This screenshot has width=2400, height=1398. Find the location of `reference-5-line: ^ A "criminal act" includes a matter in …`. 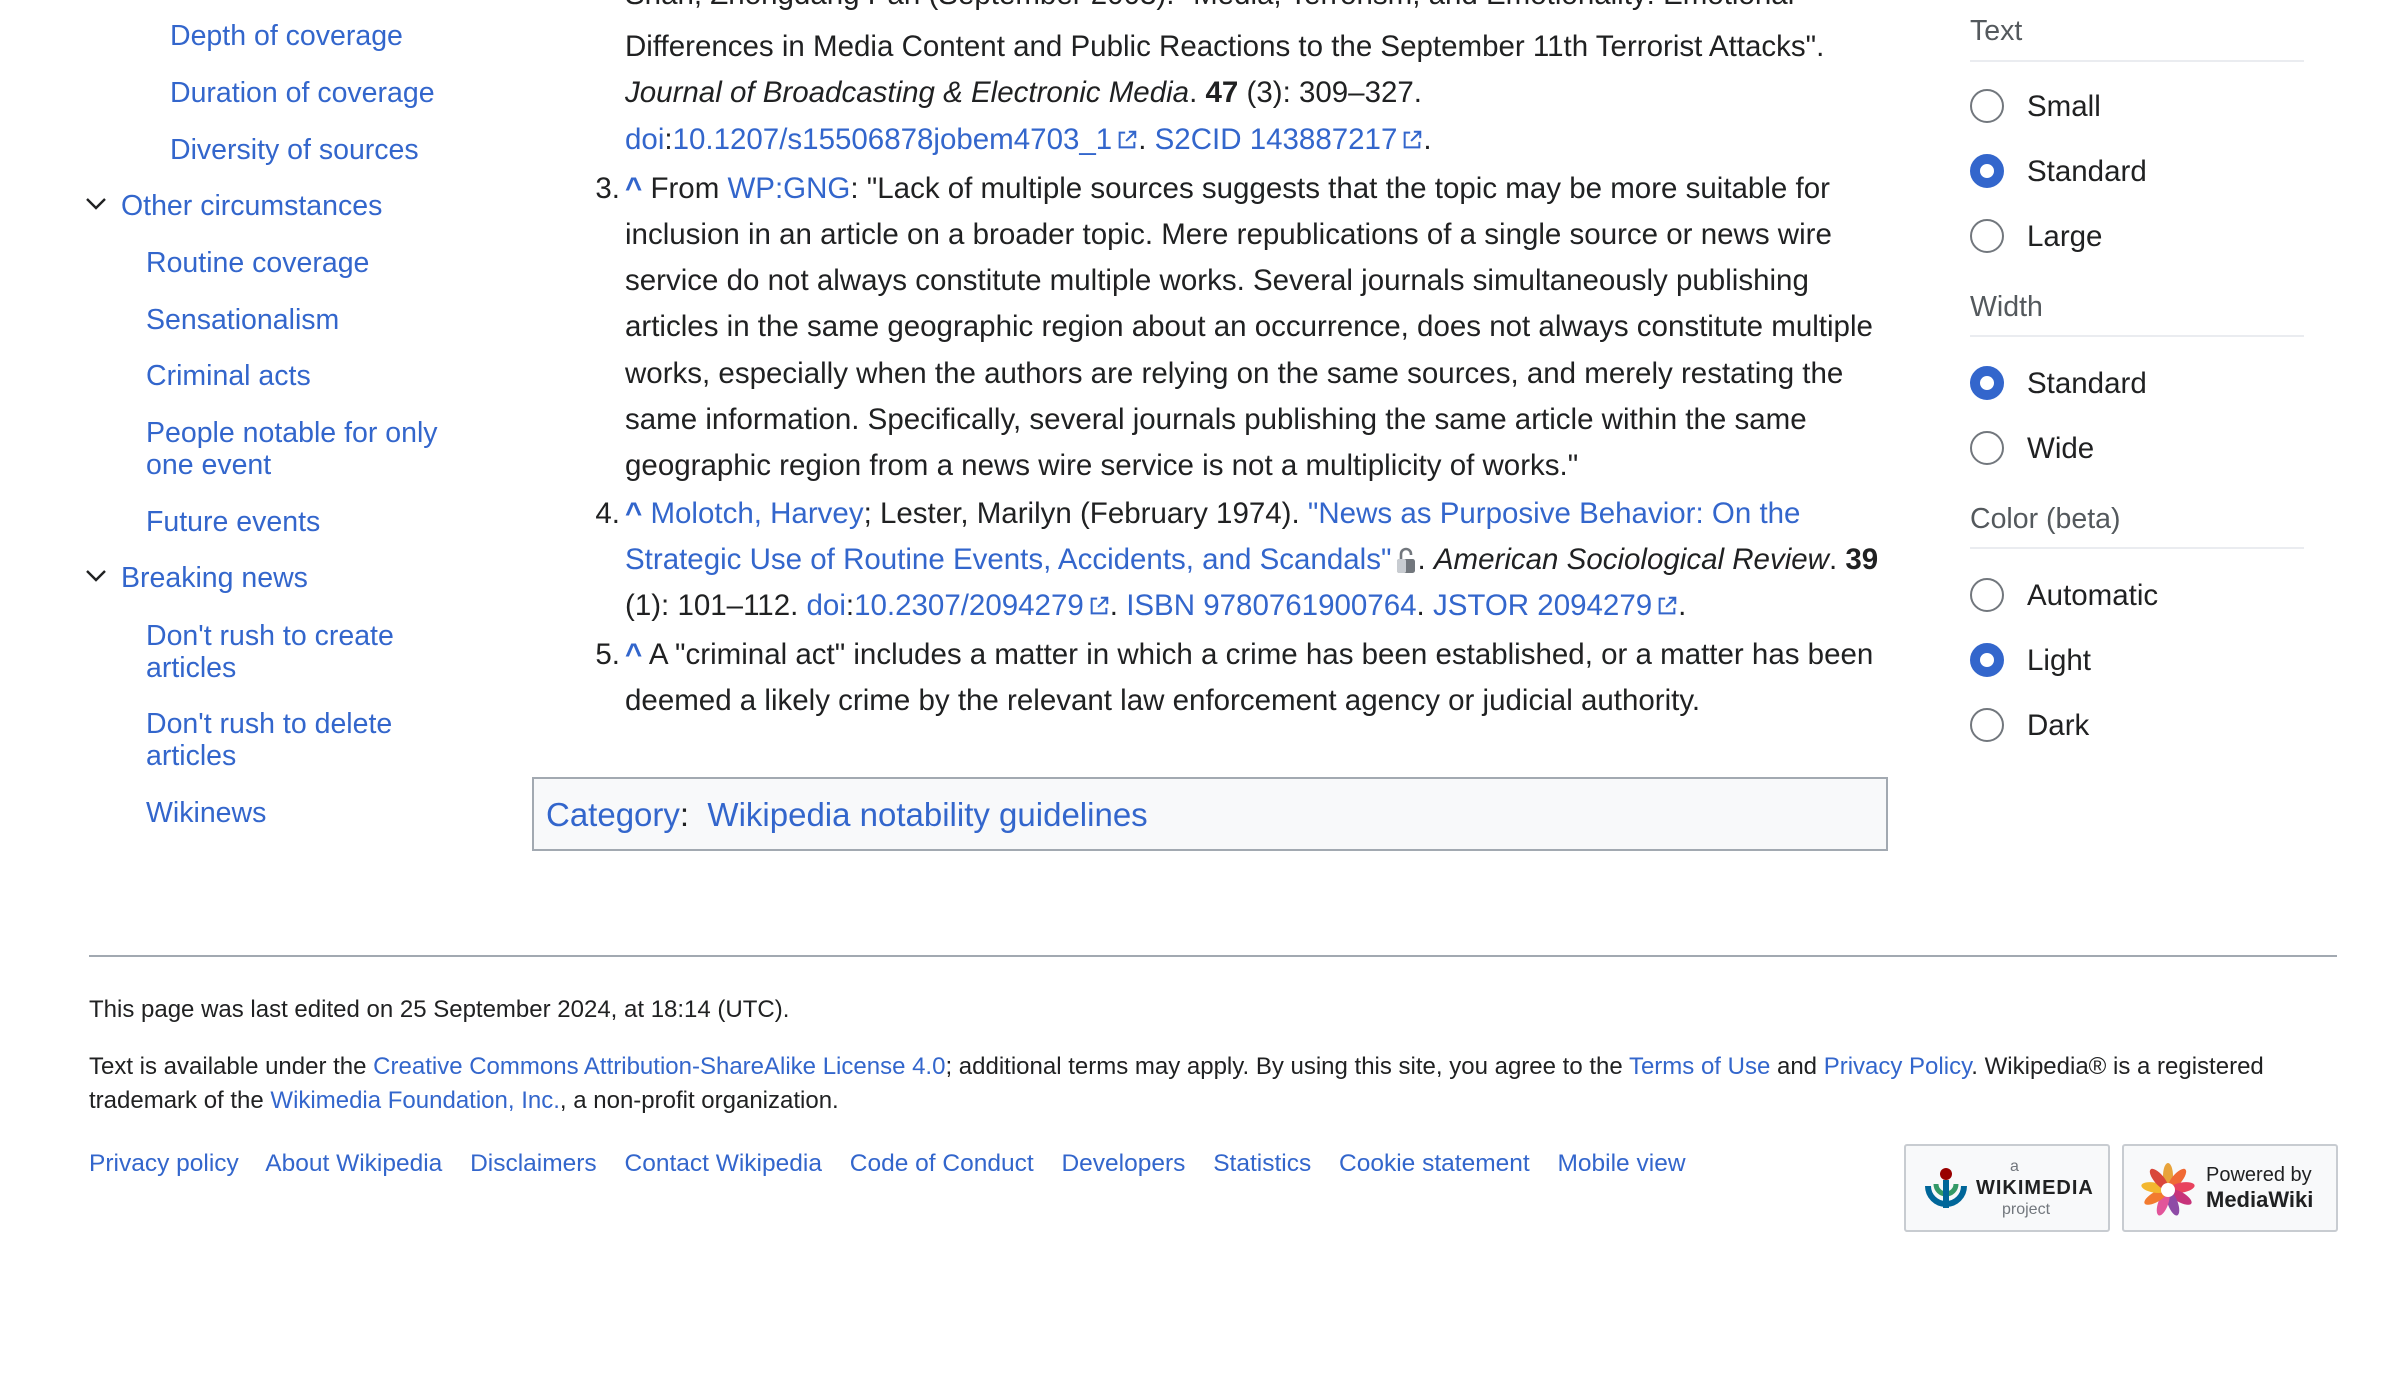

reference-5-line: ^ A "criminal act" includes a matter in … is located at coordinates (1249, 655).